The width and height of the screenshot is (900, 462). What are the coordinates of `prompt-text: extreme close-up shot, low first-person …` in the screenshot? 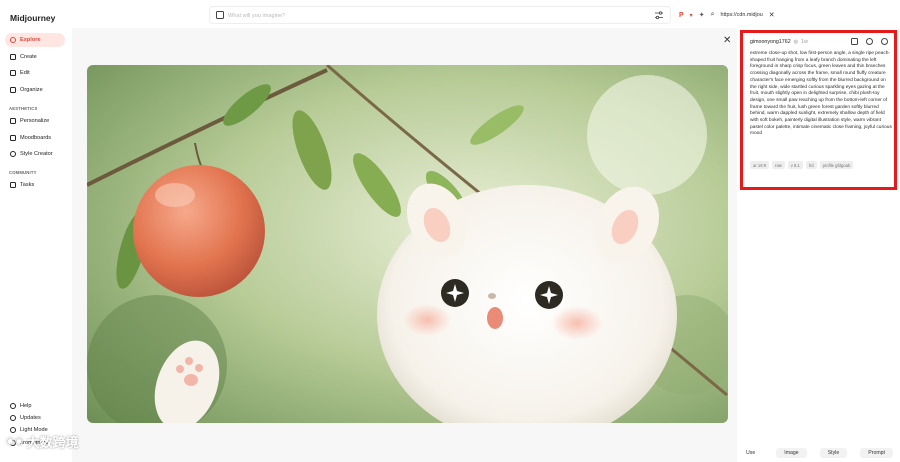 It's located at (821, 94).